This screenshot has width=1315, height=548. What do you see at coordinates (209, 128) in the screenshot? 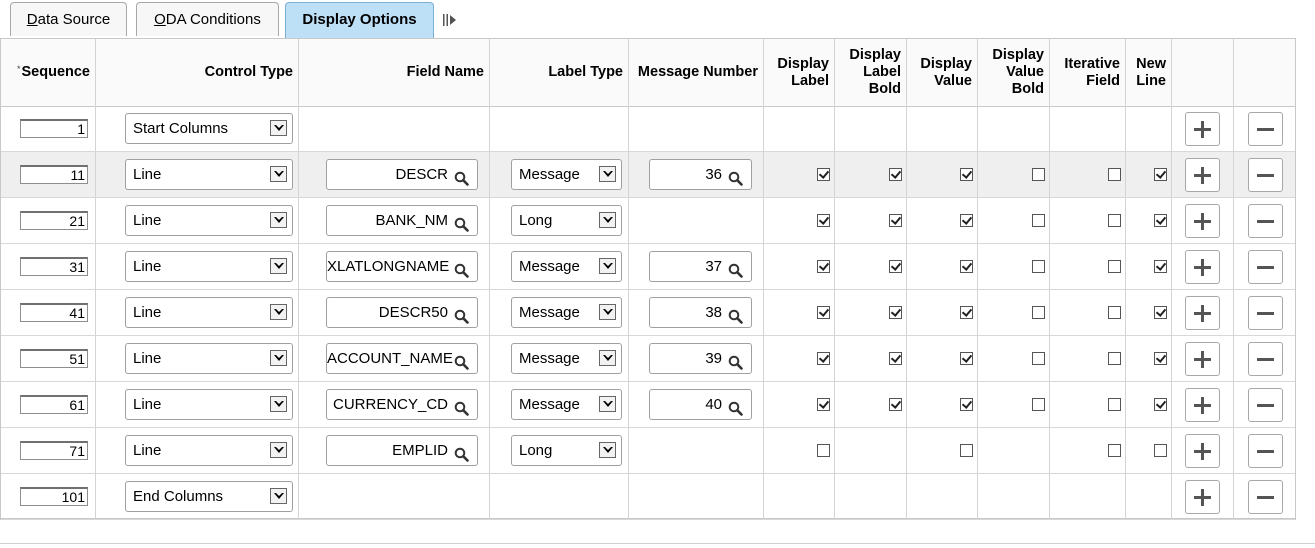
I see `control-type-select: Start Columns` at bounding box center [209, 128].